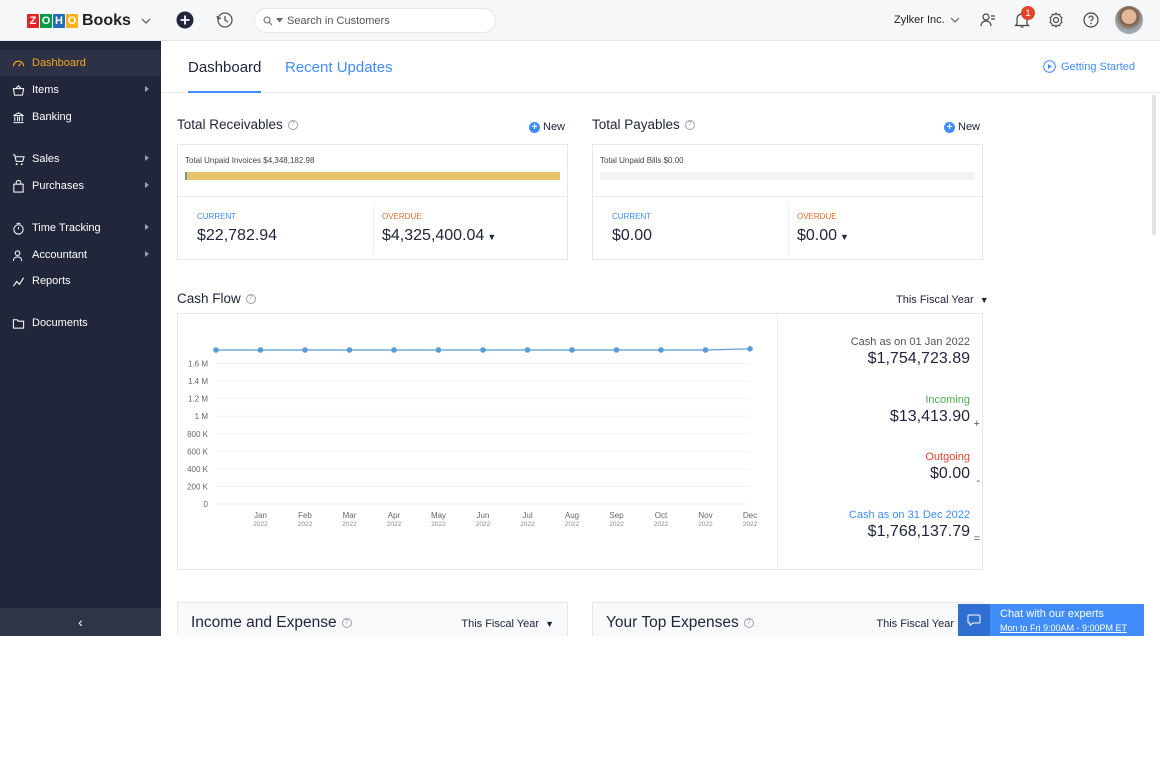  What do you see at coordinates (632, 236) in the screenshot?
I see `current-amount: $0.00` at bounding box center [632, 236].